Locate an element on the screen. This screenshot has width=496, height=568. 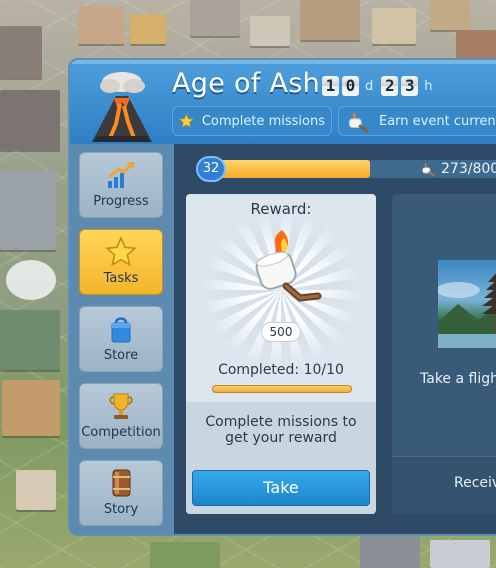
points-text: 273/800 is located at coordinates (468, 169).